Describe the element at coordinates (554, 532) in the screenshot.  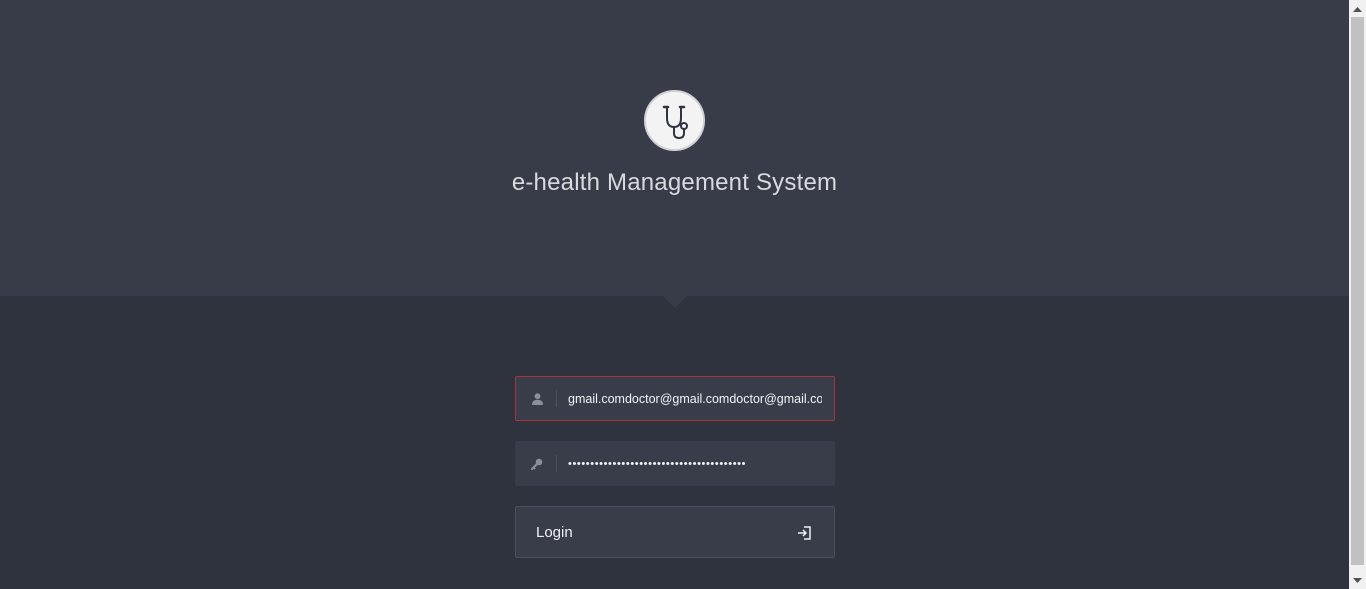
I see `login-button-label: Login` at that location.